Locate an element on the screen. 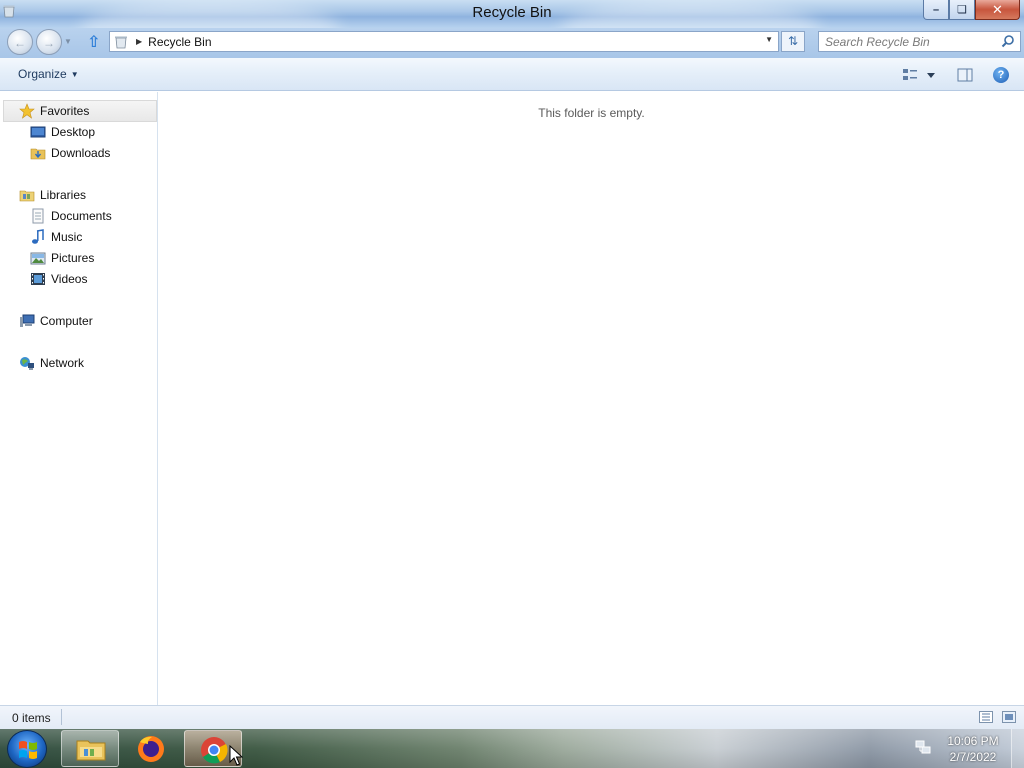 Image resolution: width=1024 pixels, height=768 pixels. nav-item-downloads: Downloads is located at coordinates (70, 153).